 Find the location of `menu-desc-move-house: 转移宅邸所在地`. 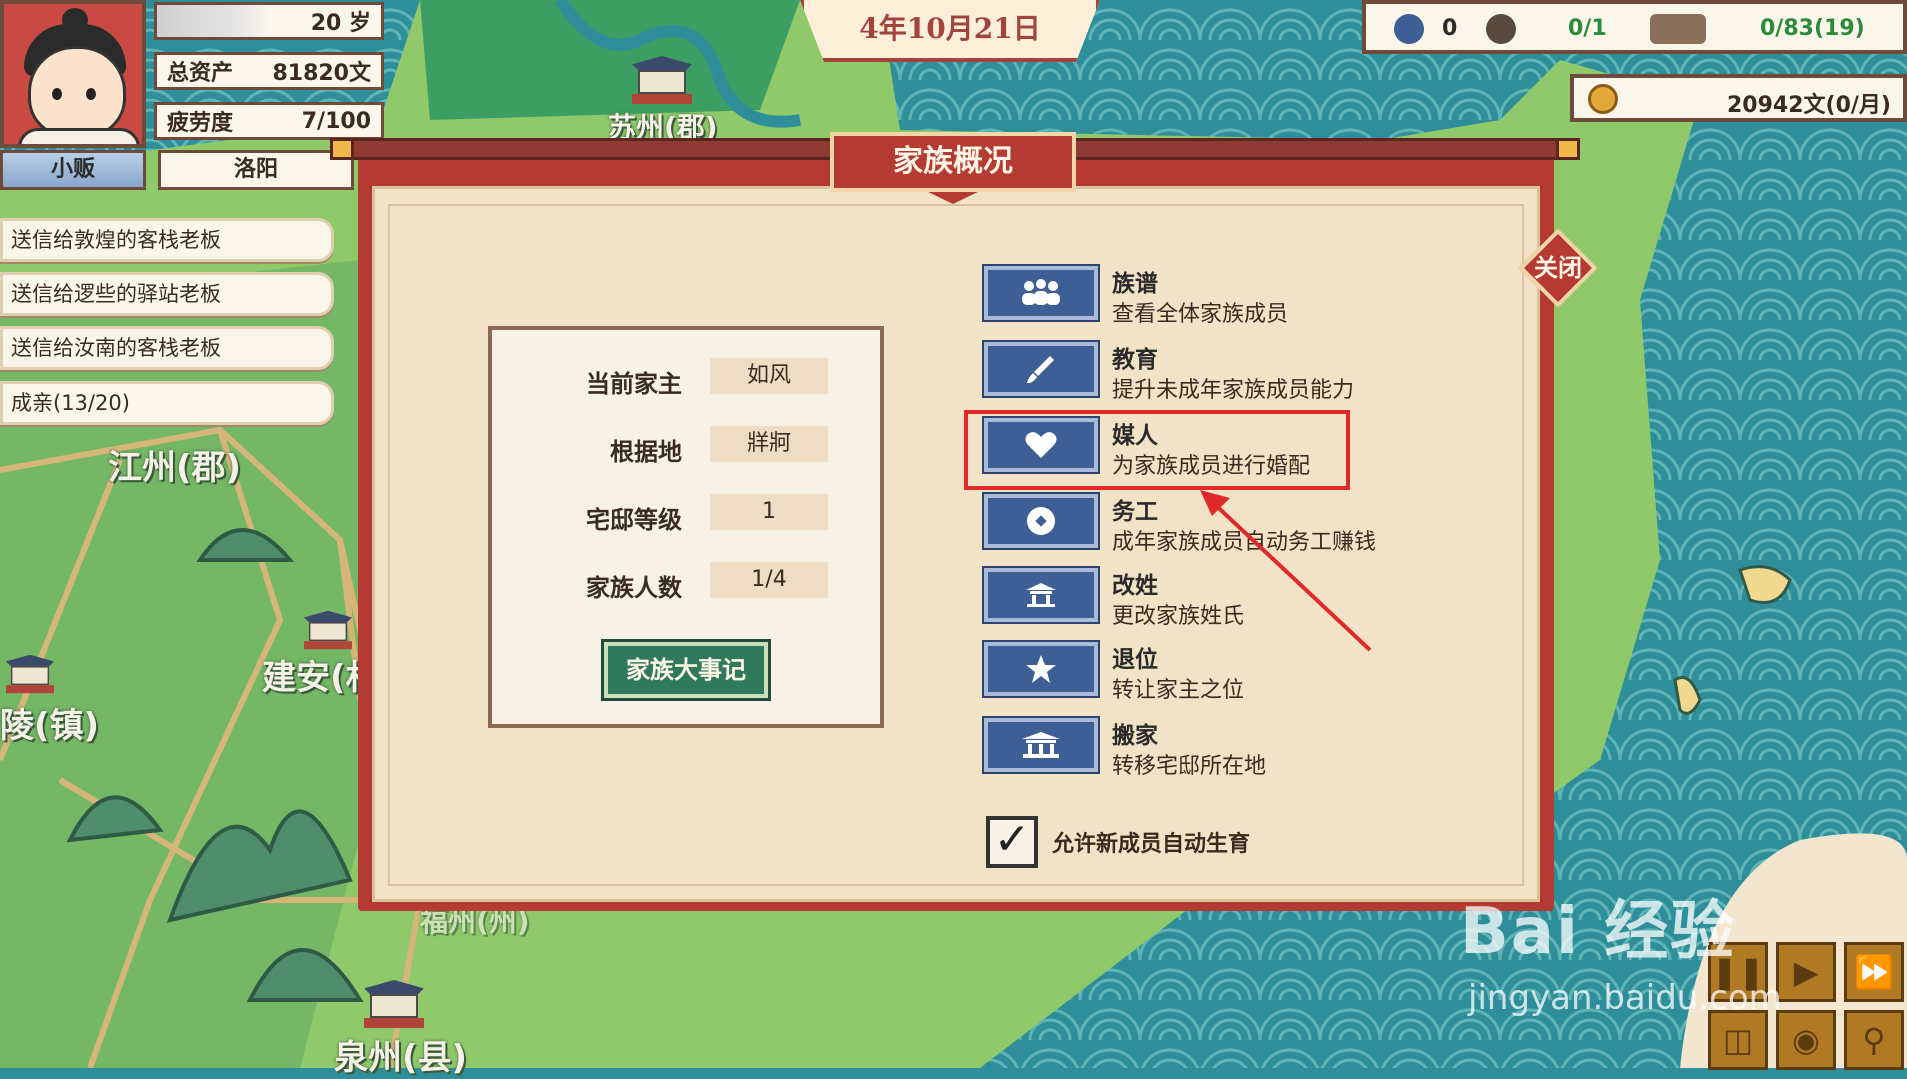

menu-desc-move-house: 转移宅邸所在地 is located at coordinates (1189, 766).